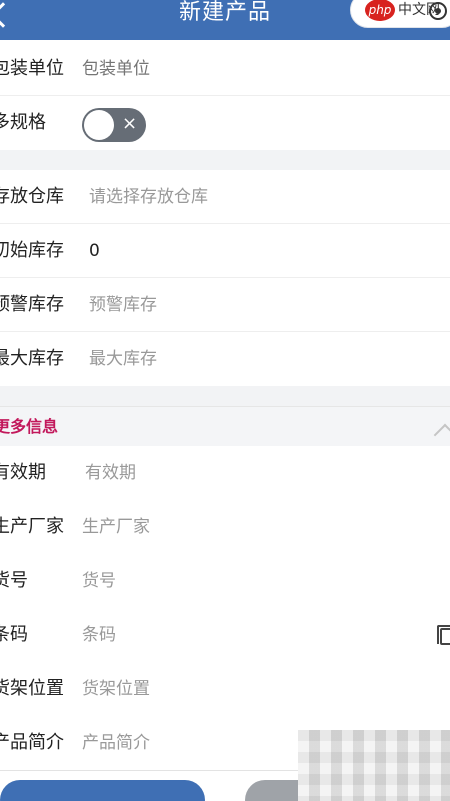 Image resolution: width=450 pixels, height=801 pixels. I want to click on manufacturer-row: 生产厂家 生产厂家, so click(225, 527).